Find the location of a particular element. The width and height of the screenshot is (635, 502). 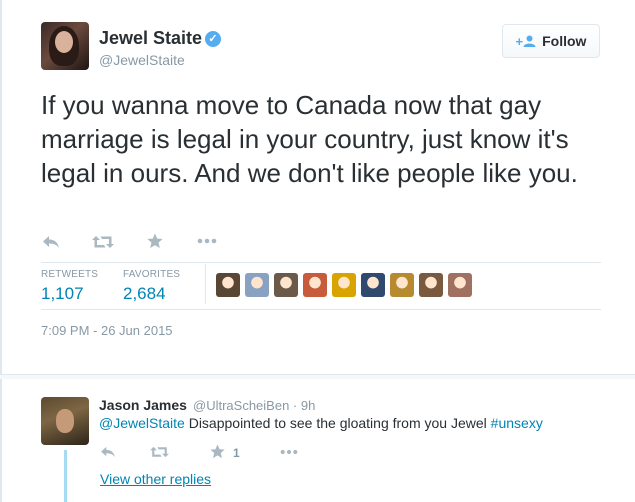

view-other-replies-link: View other replies is located at coordinates (155, 479).